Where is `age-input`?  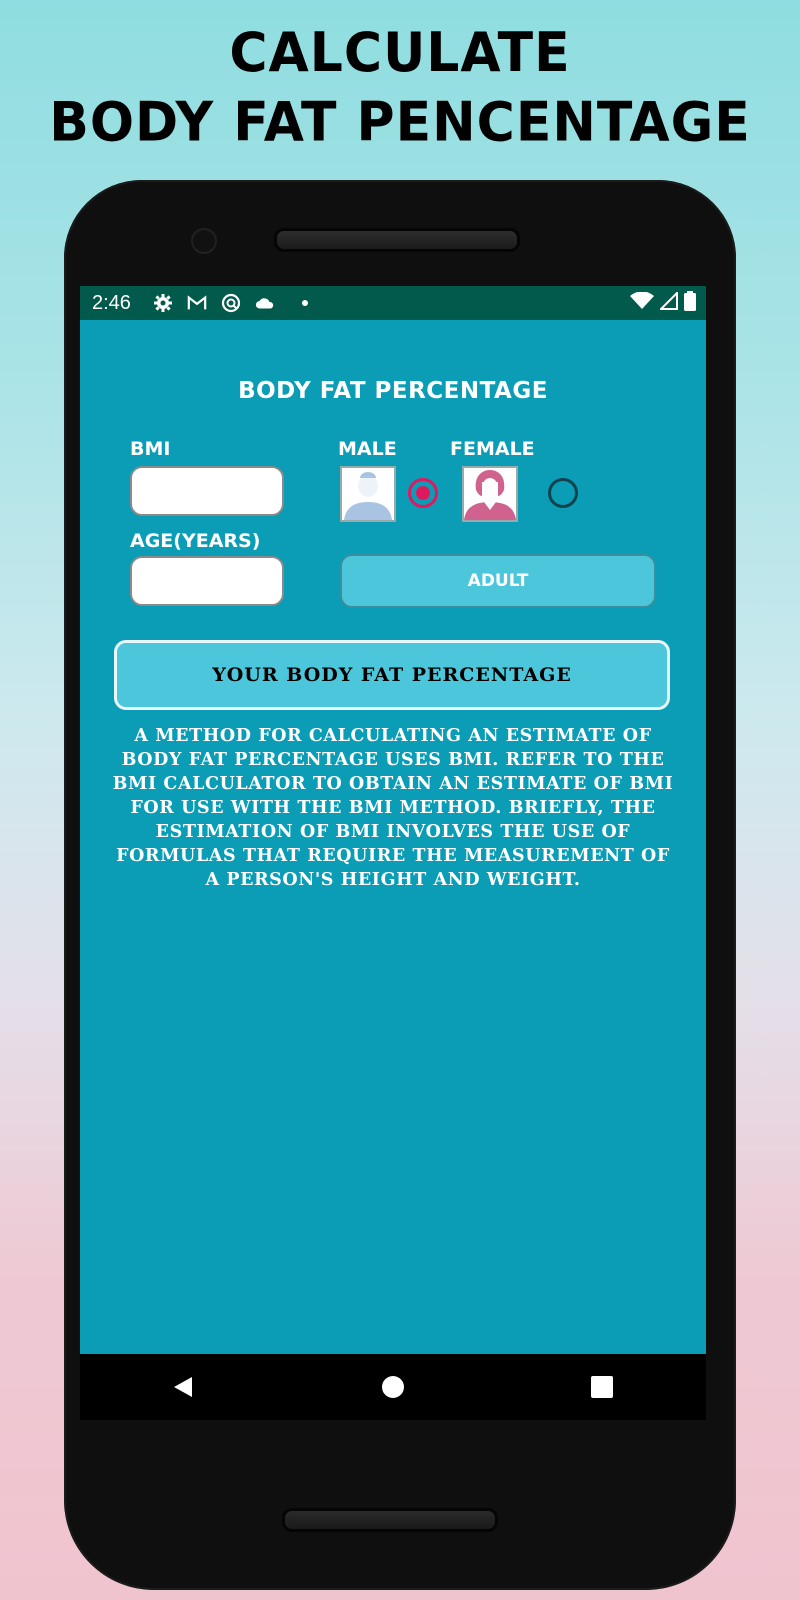
age-input is located at coordinates (207, 581).